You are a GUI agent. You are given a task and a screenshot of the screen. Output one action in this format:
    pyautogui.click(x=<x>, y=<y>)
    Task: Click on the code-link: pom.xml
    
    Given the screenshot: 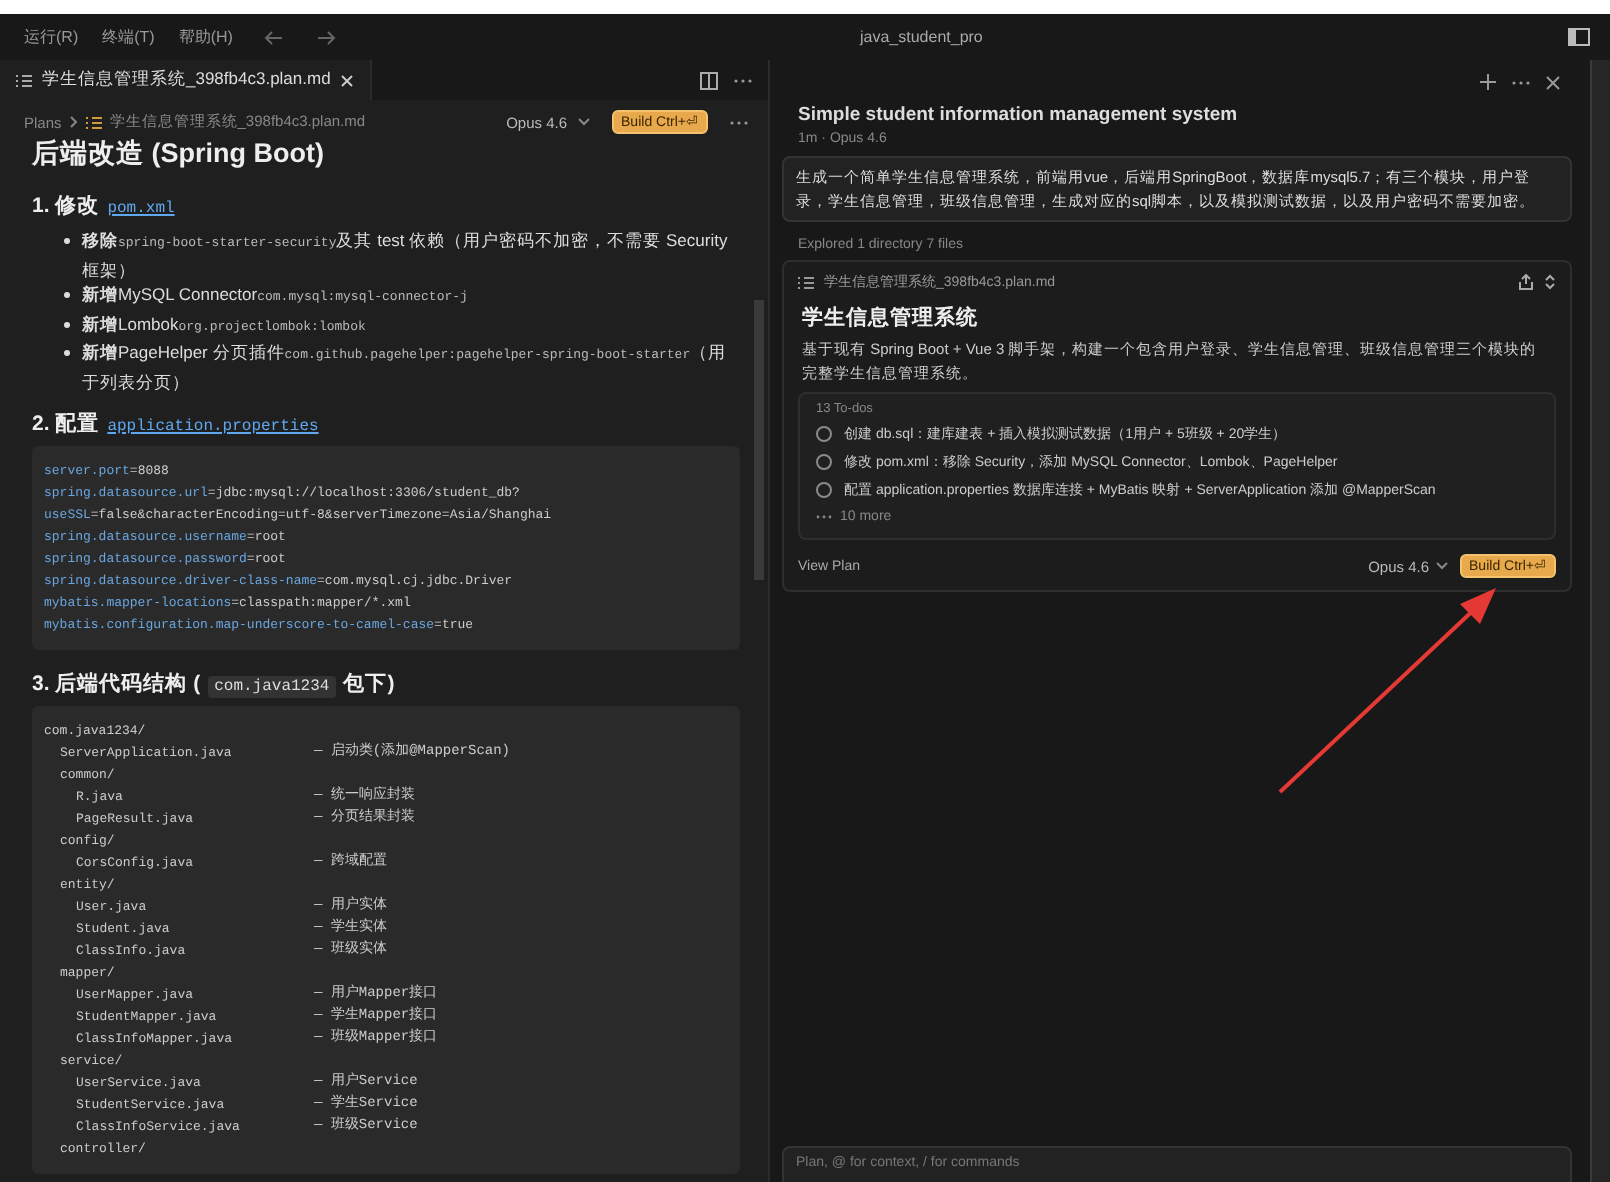 What is the action you would take?
    pyautogui.click(x=141, y=209)
    